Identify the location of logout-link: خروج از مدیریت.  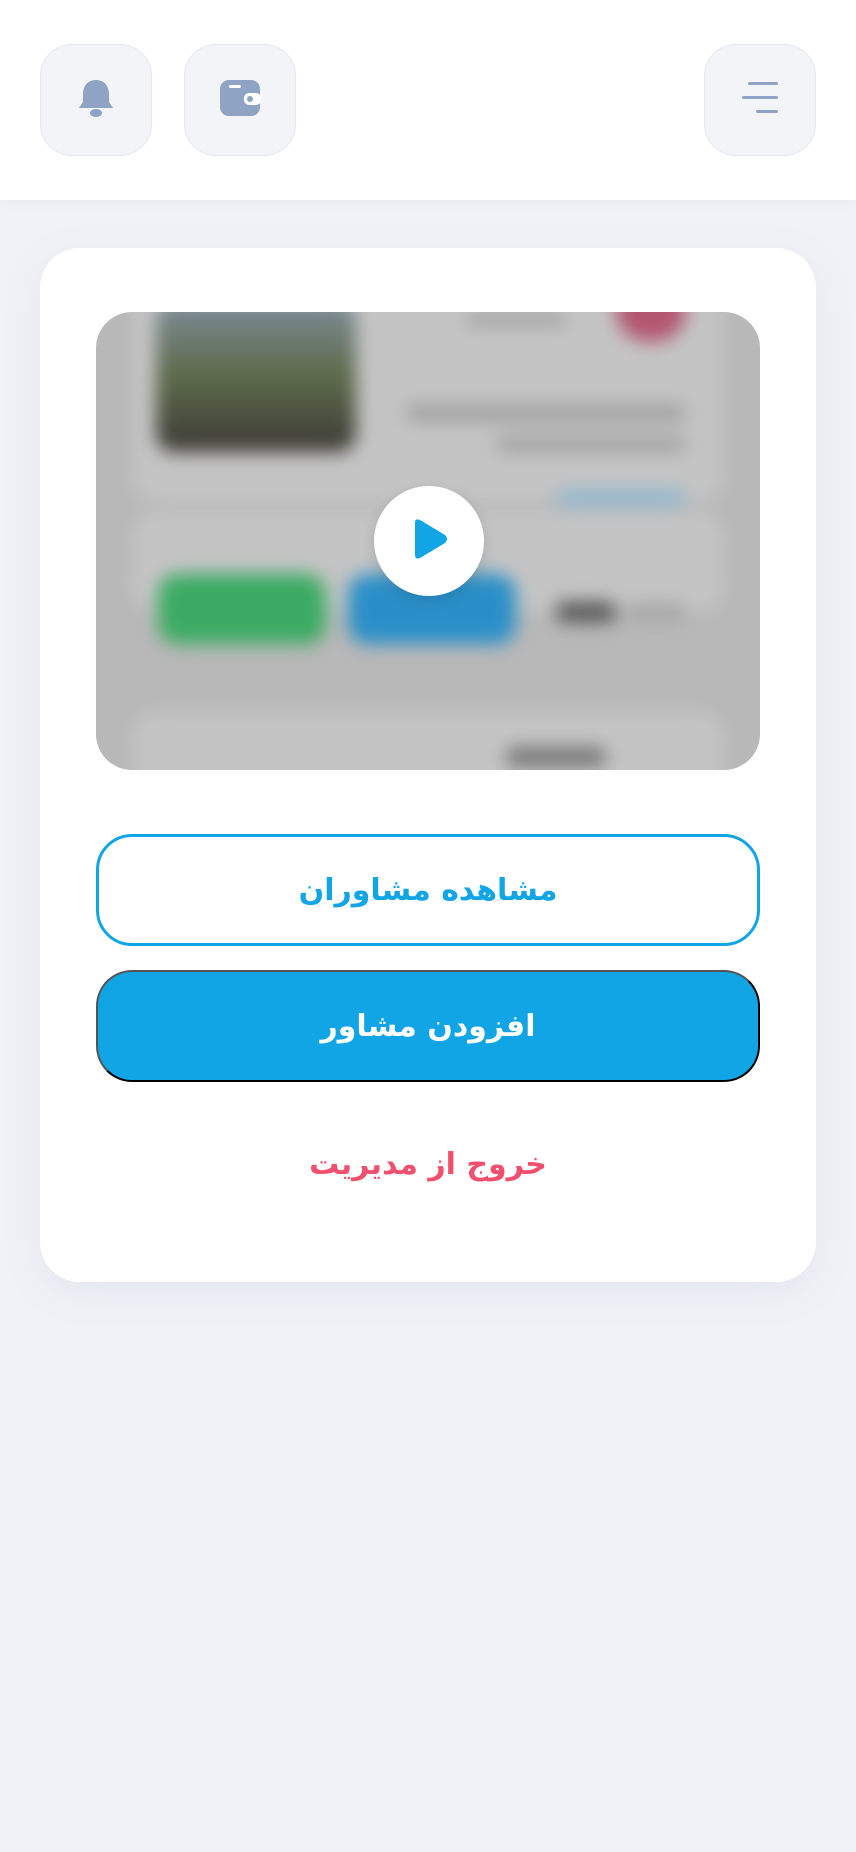
(428, 1164).